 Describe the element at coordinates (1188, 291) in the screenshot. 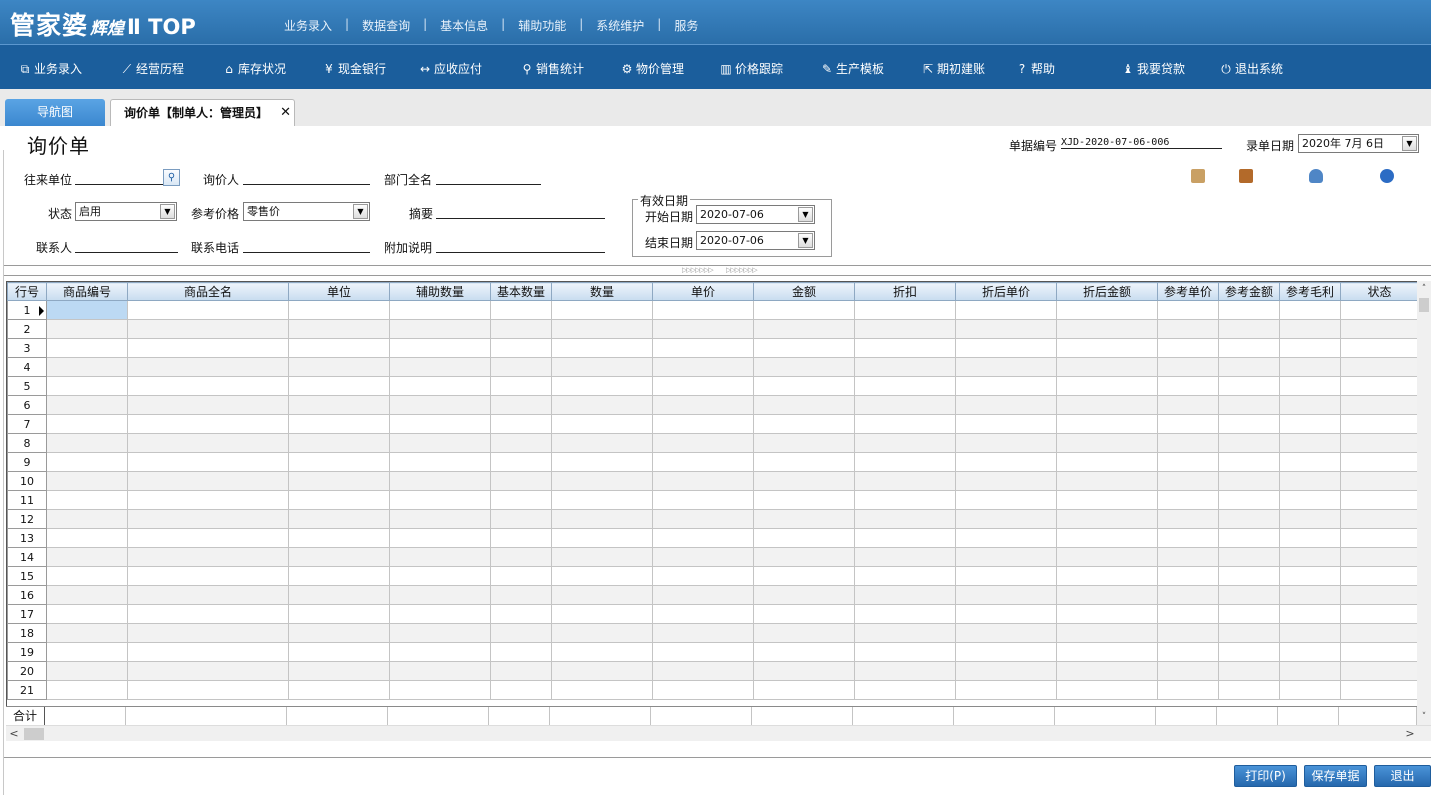

I see `column-header: 参考单价` at that location.